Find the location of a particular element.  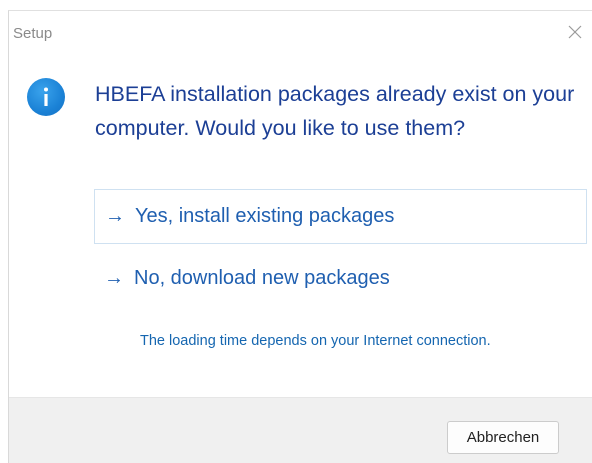

option-label: Yes, install existing packages is located at coordinates (265, 216).